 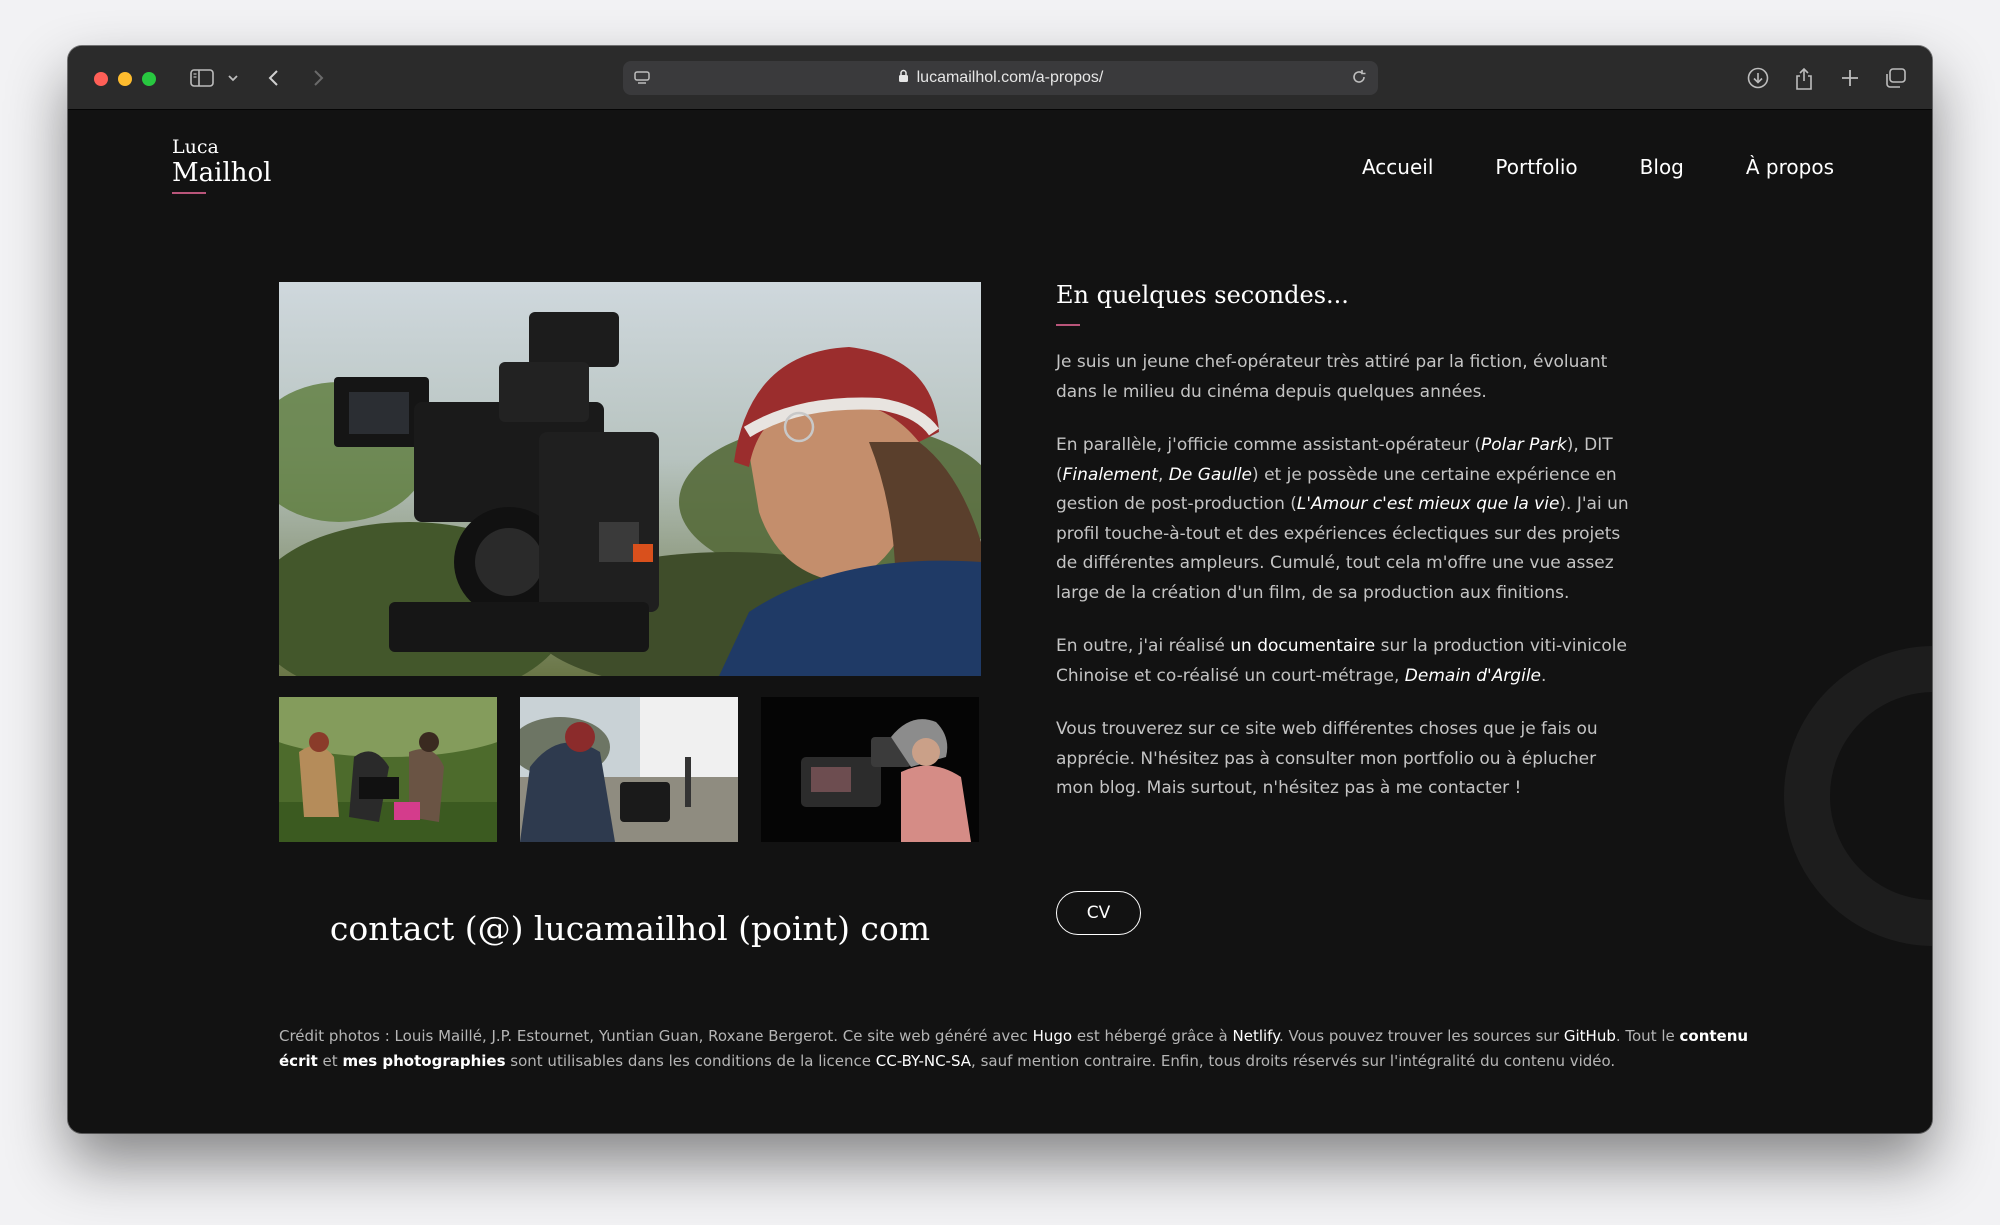 What do you see at coordinates (274, 78) in the screenshot?
I see `back-icon` at bounding box center [274, 78].